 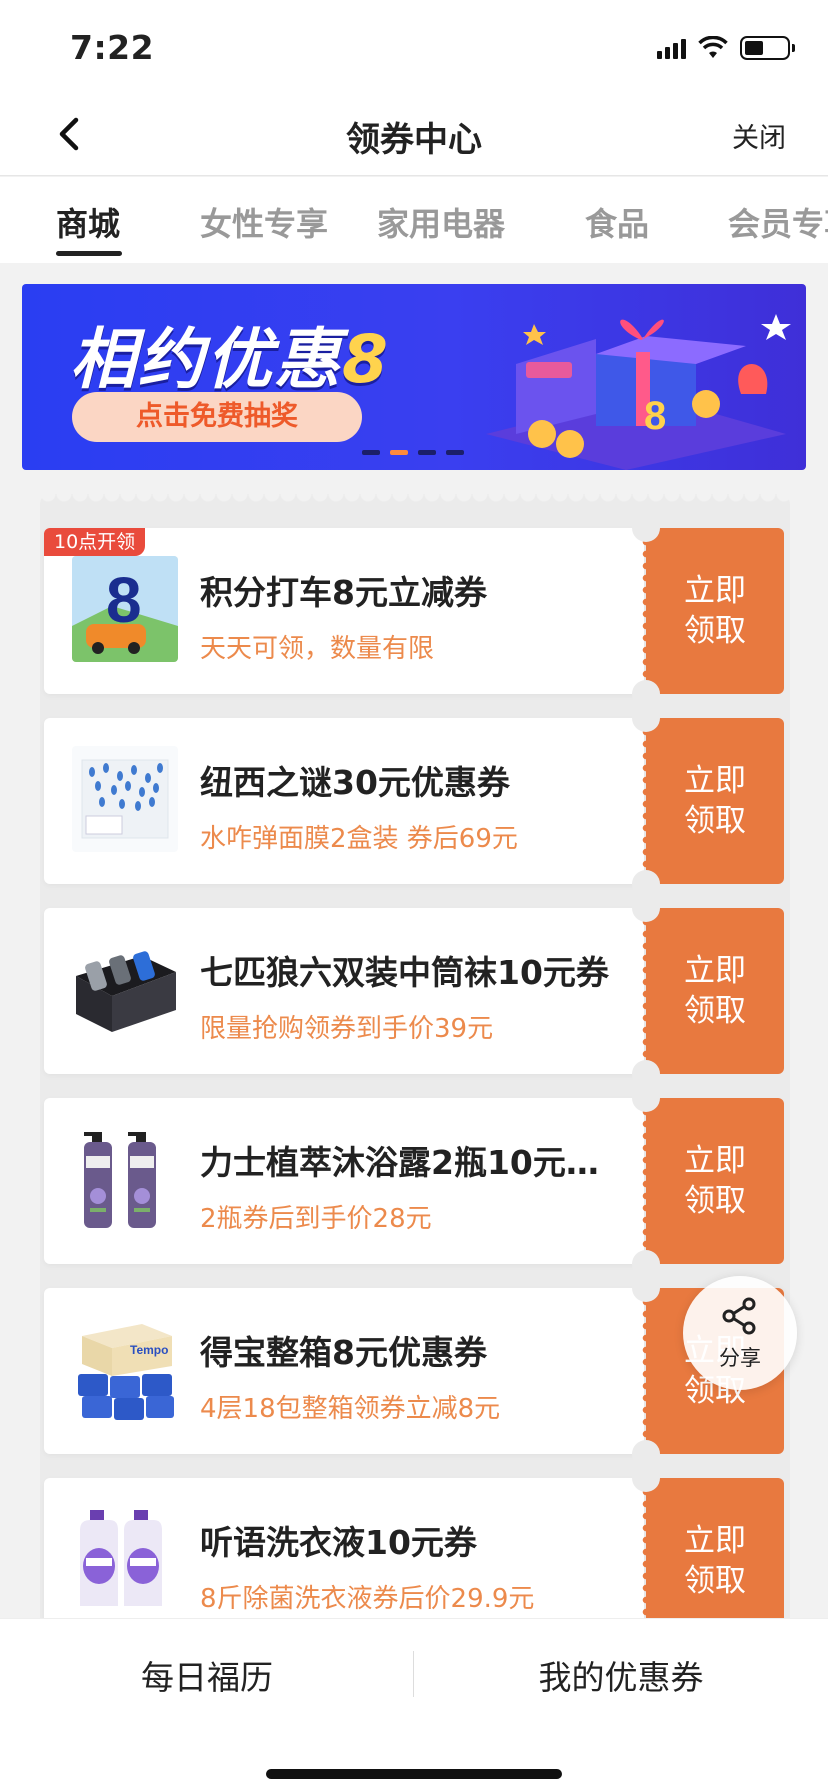 I want to click on coupon-card: 纽西之谜30元优惠券 水咋弹面膜2盒装 券后69元 立即 领取, so click(x=414, y=801).